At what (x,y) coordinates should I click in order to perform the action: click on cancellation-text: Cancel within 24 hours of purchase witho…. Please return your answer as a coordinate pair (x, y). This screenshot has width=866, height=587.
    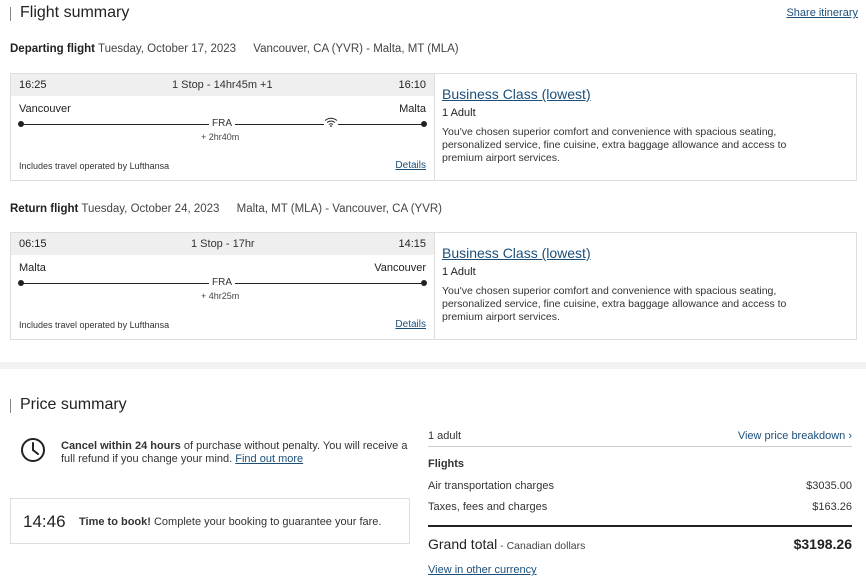
    Looking at the image, I should click on (236, 453).